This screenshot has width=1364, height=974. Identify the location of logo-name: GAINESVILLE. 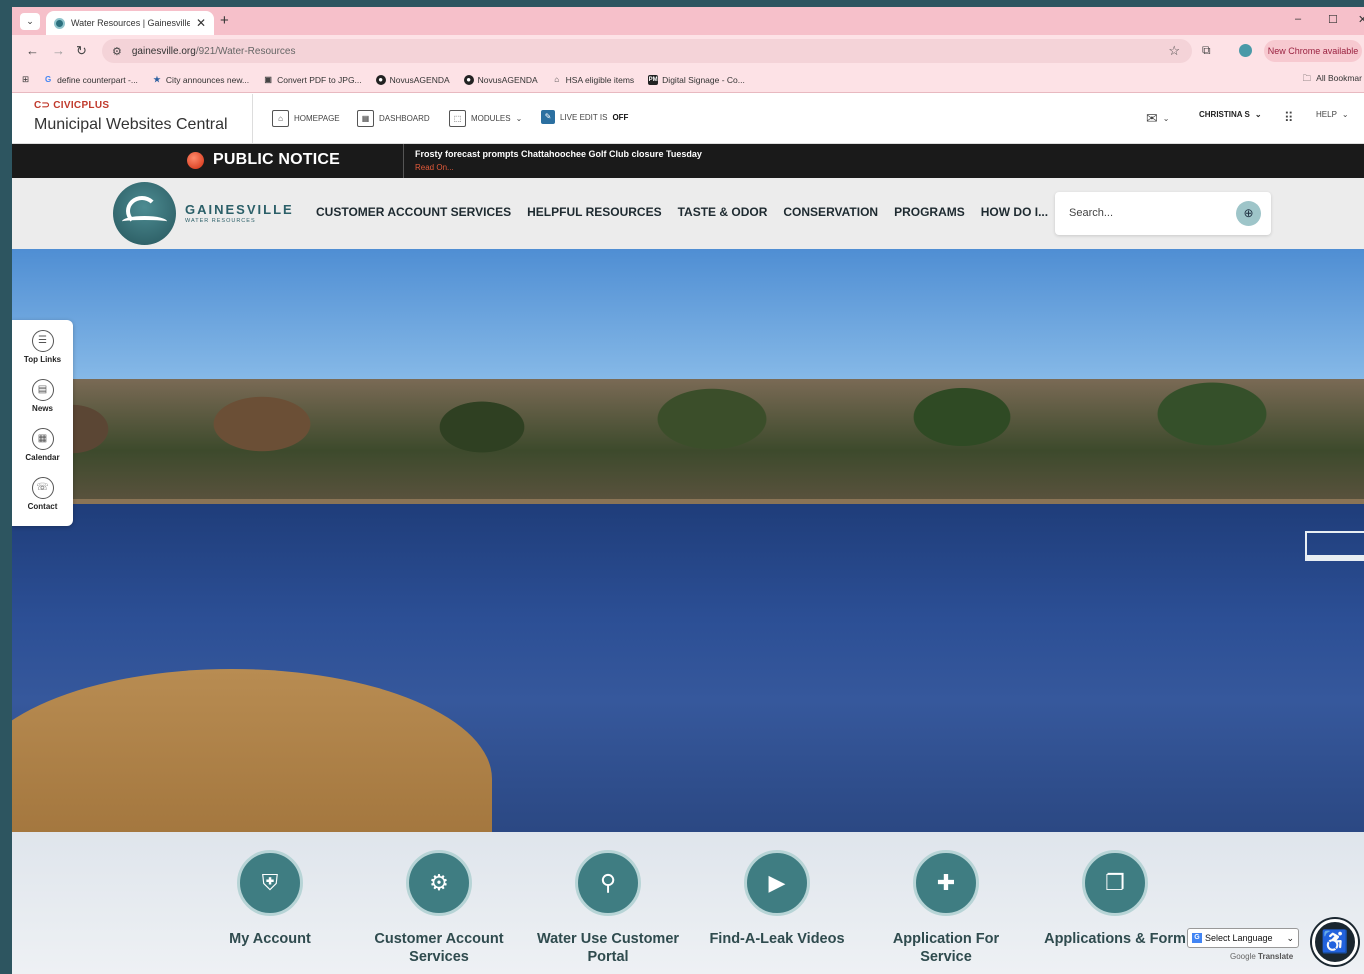
(239, 209).